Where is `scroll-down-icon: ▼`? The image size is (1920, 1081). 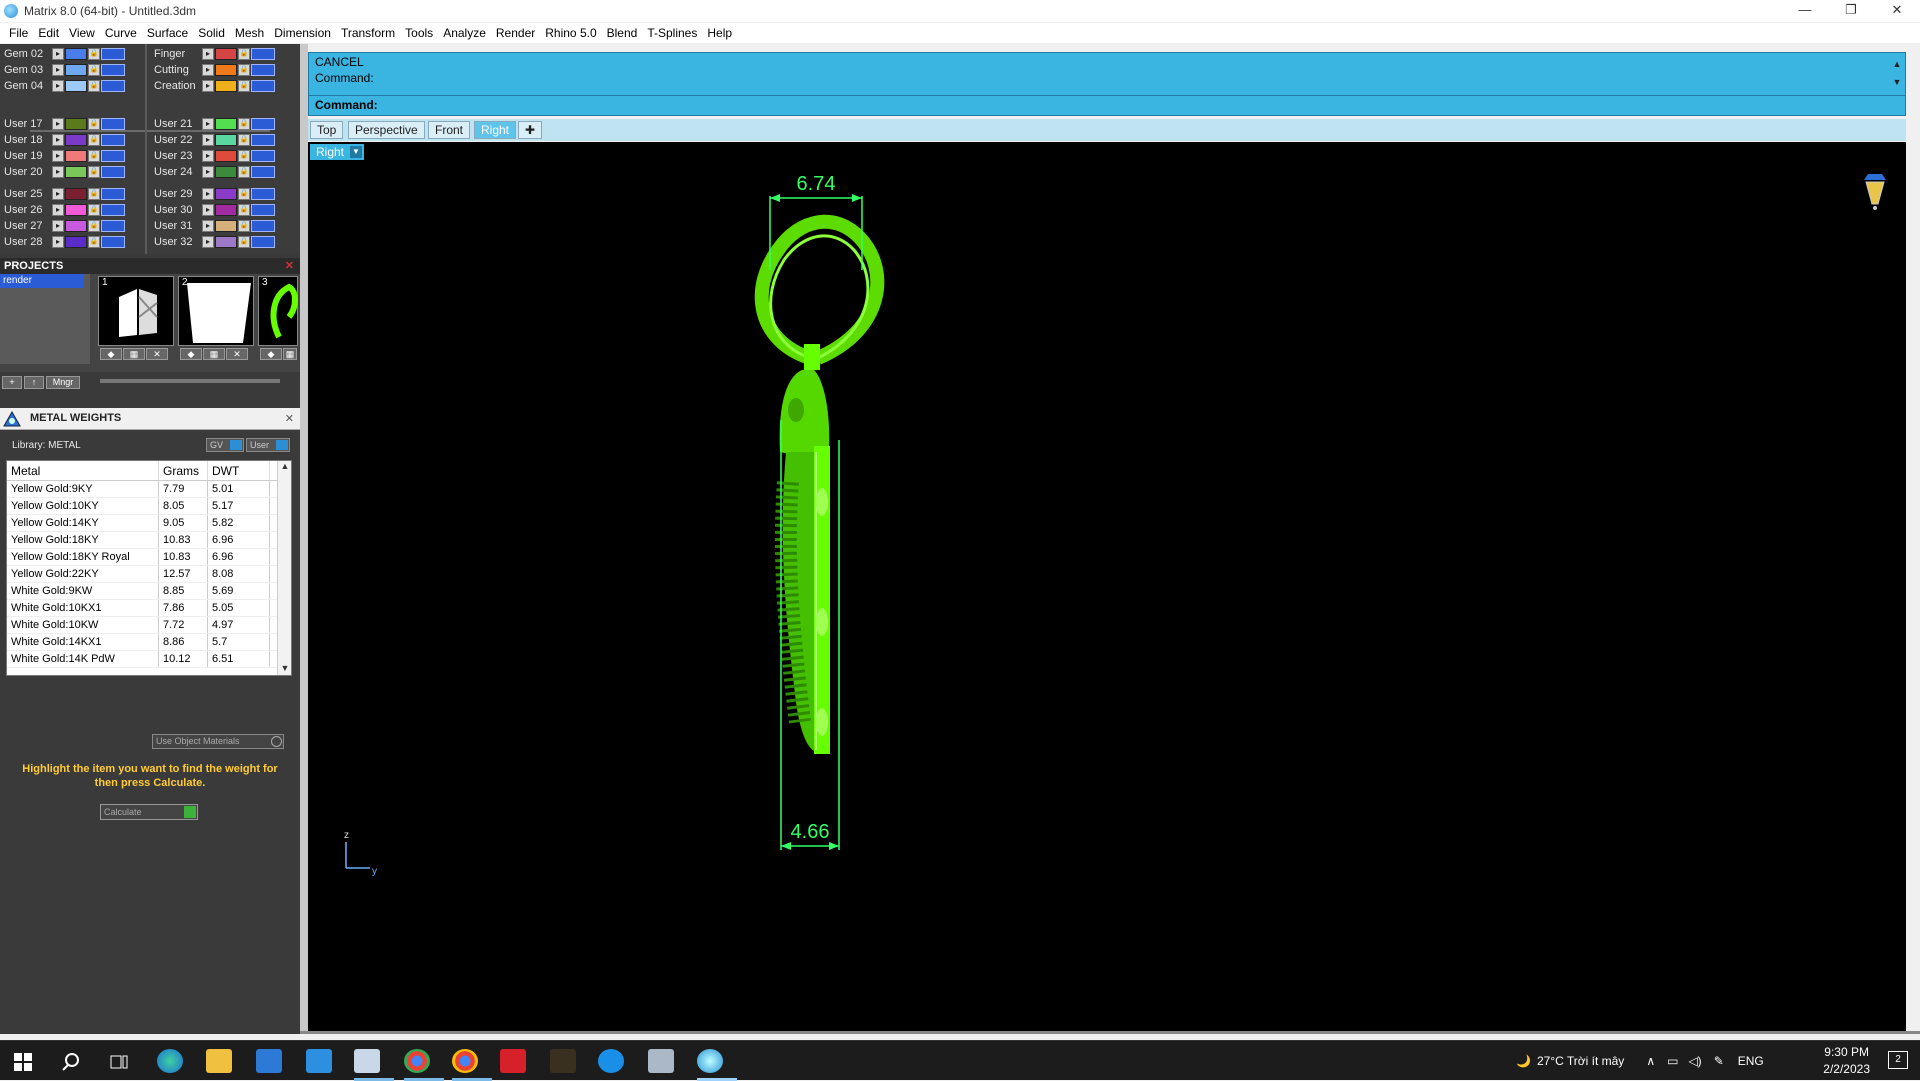 scroll-down-icon: ▼ is located at coordinates (285, 669).